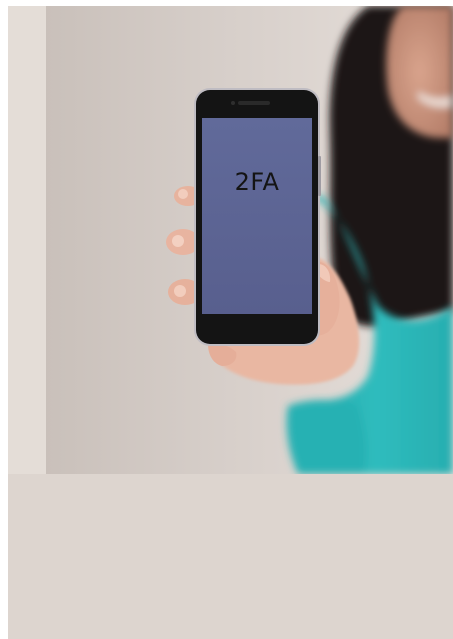 This screenshot has height=639, width=453. I want to click on phone-screen, so click(257, 216).